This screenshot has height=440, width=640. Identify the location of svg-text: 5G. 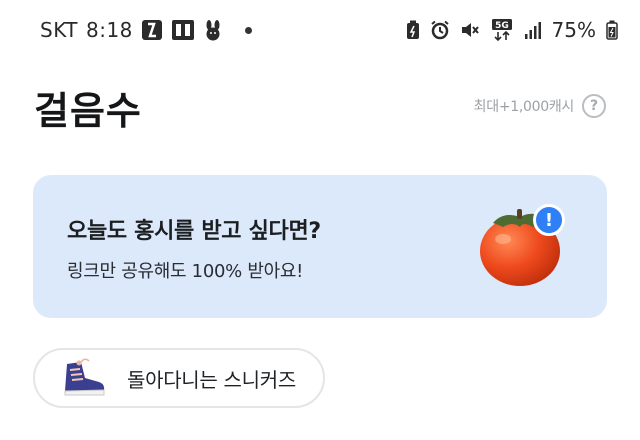
(502, 26).